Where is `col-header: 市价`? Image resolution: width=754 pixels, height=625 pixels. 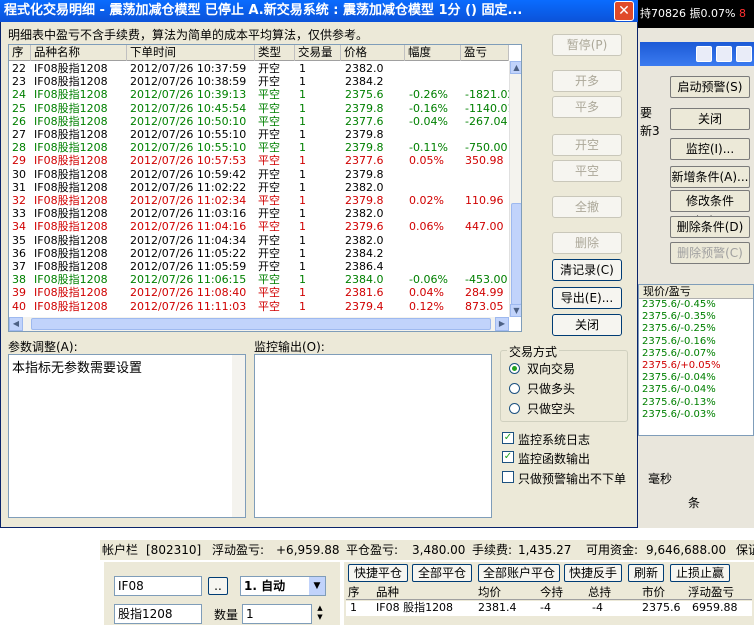
col-header: 市价 is located at coordinates (653, 592).